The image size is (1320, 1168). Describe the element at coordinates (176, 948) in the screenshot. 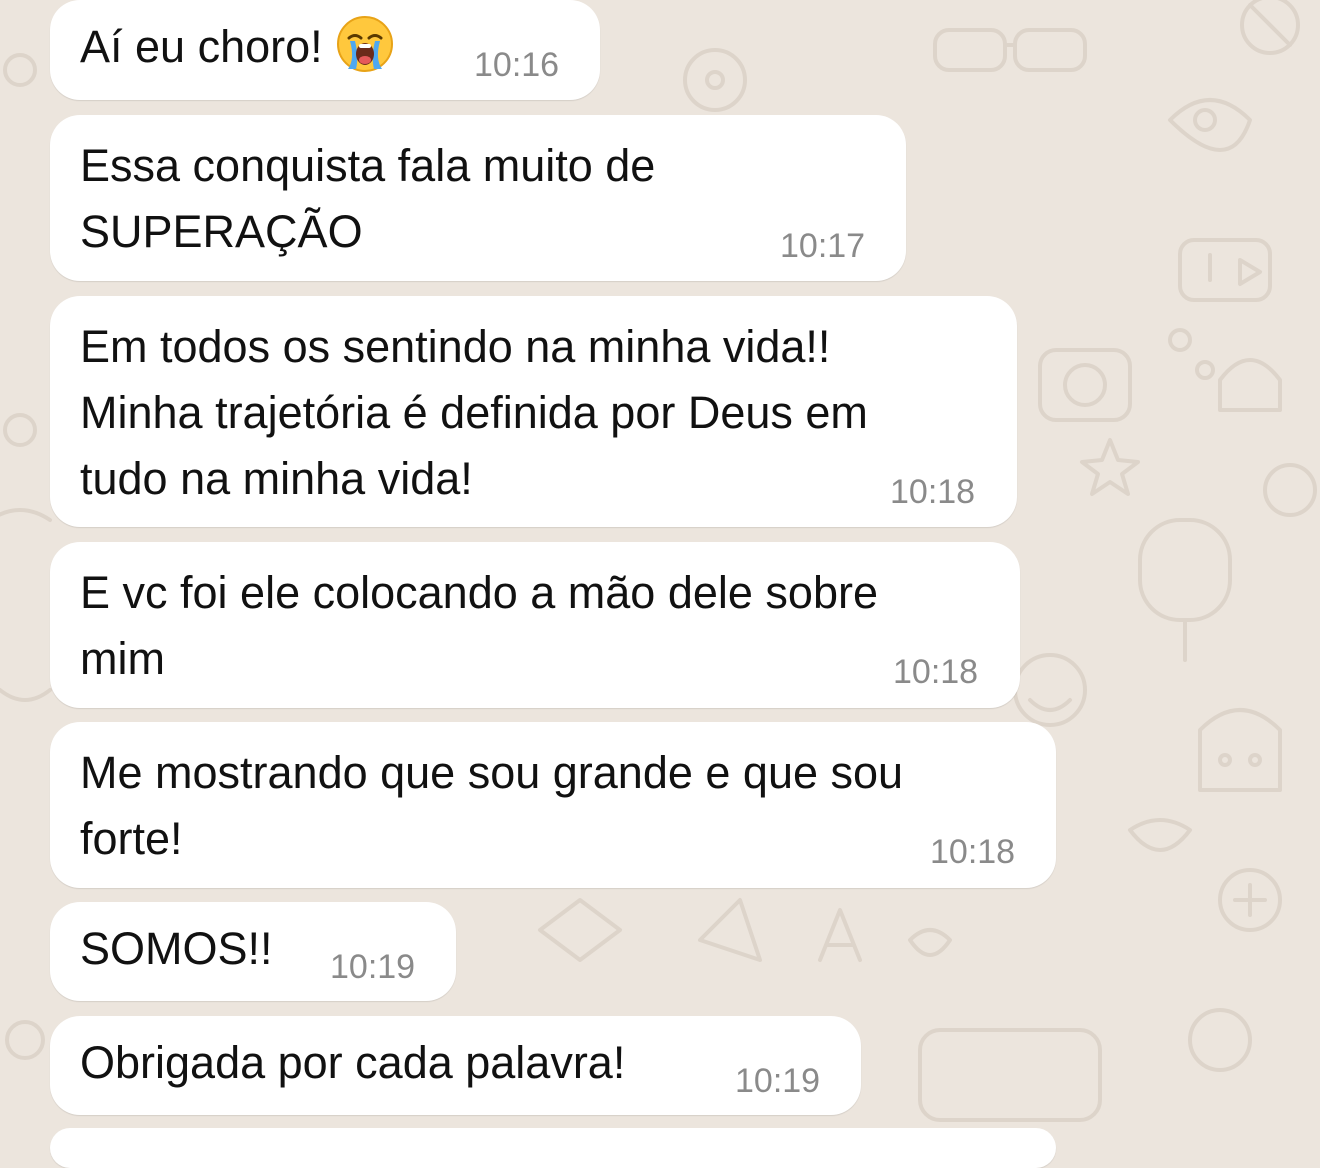

I see `message-text: SOMOS!!` at that location.